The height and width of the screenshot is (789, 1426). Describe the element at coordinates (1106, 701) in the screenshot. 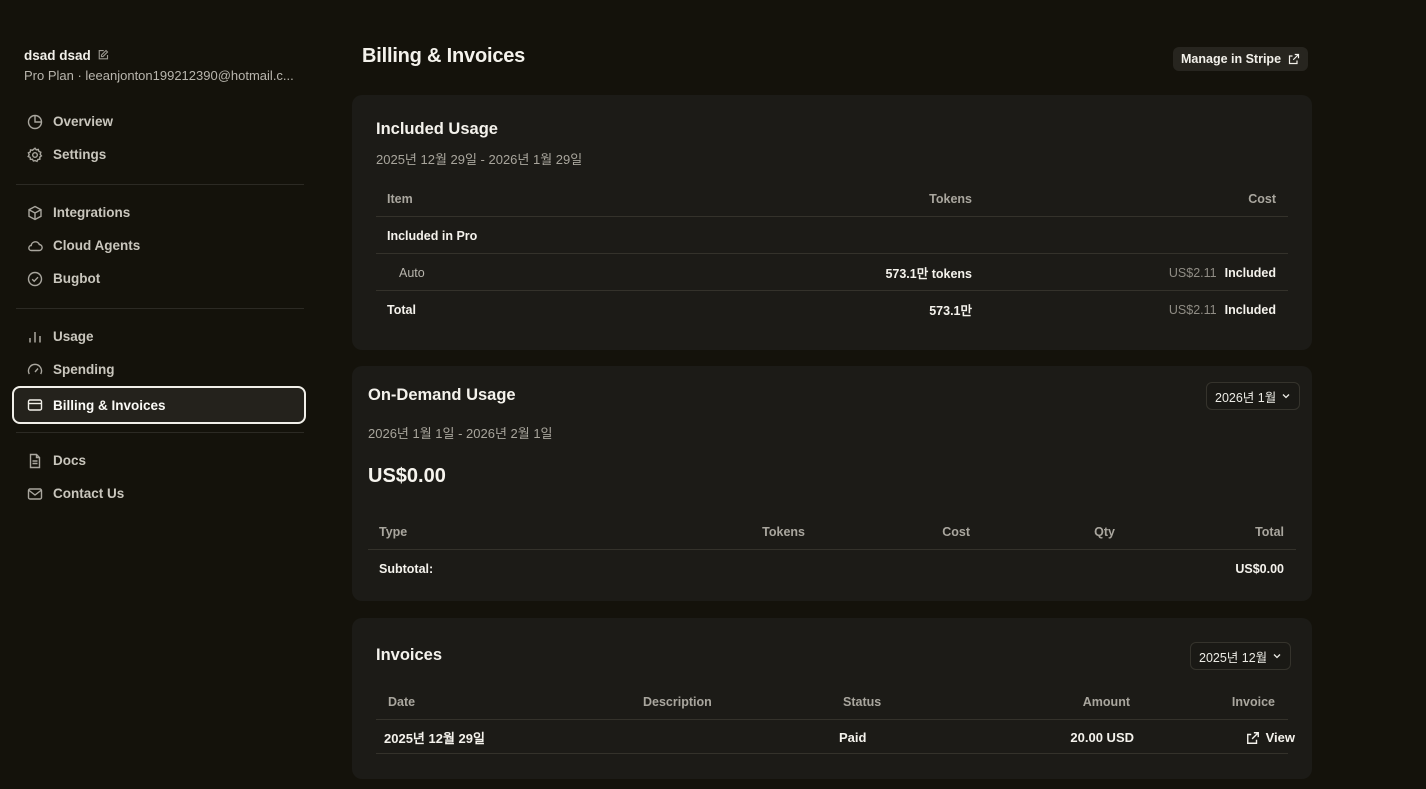

I see `column-header-amount: Amount` at that location.